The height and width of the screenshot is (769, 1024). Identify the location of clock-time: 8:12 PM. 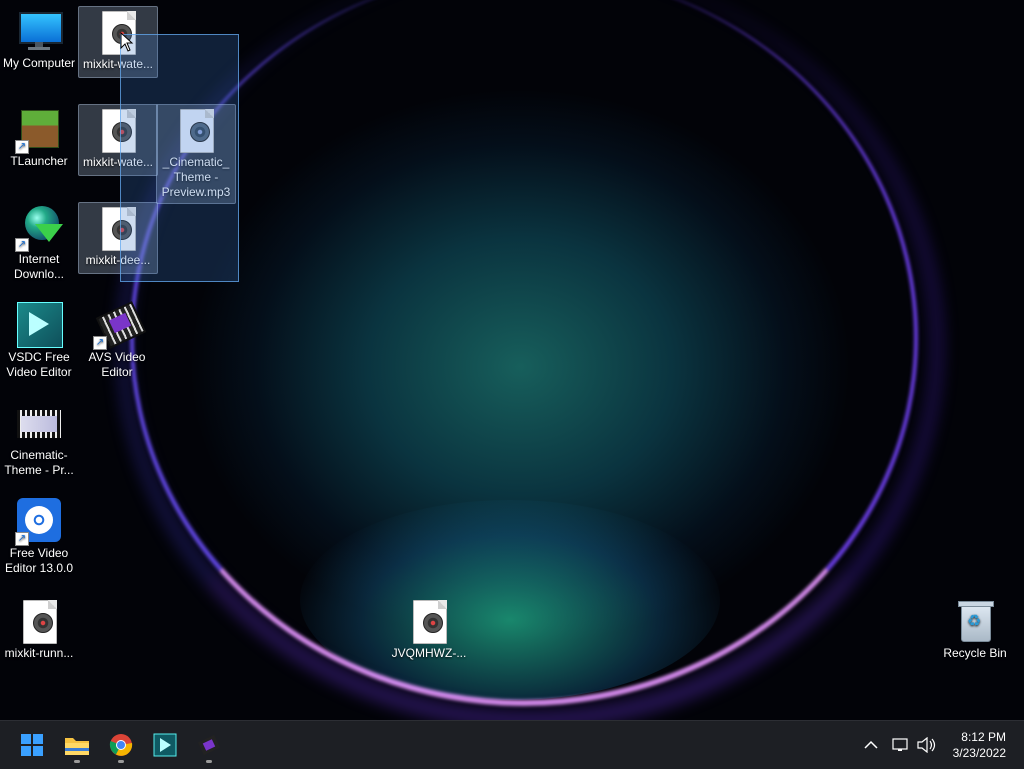
(983, 737).